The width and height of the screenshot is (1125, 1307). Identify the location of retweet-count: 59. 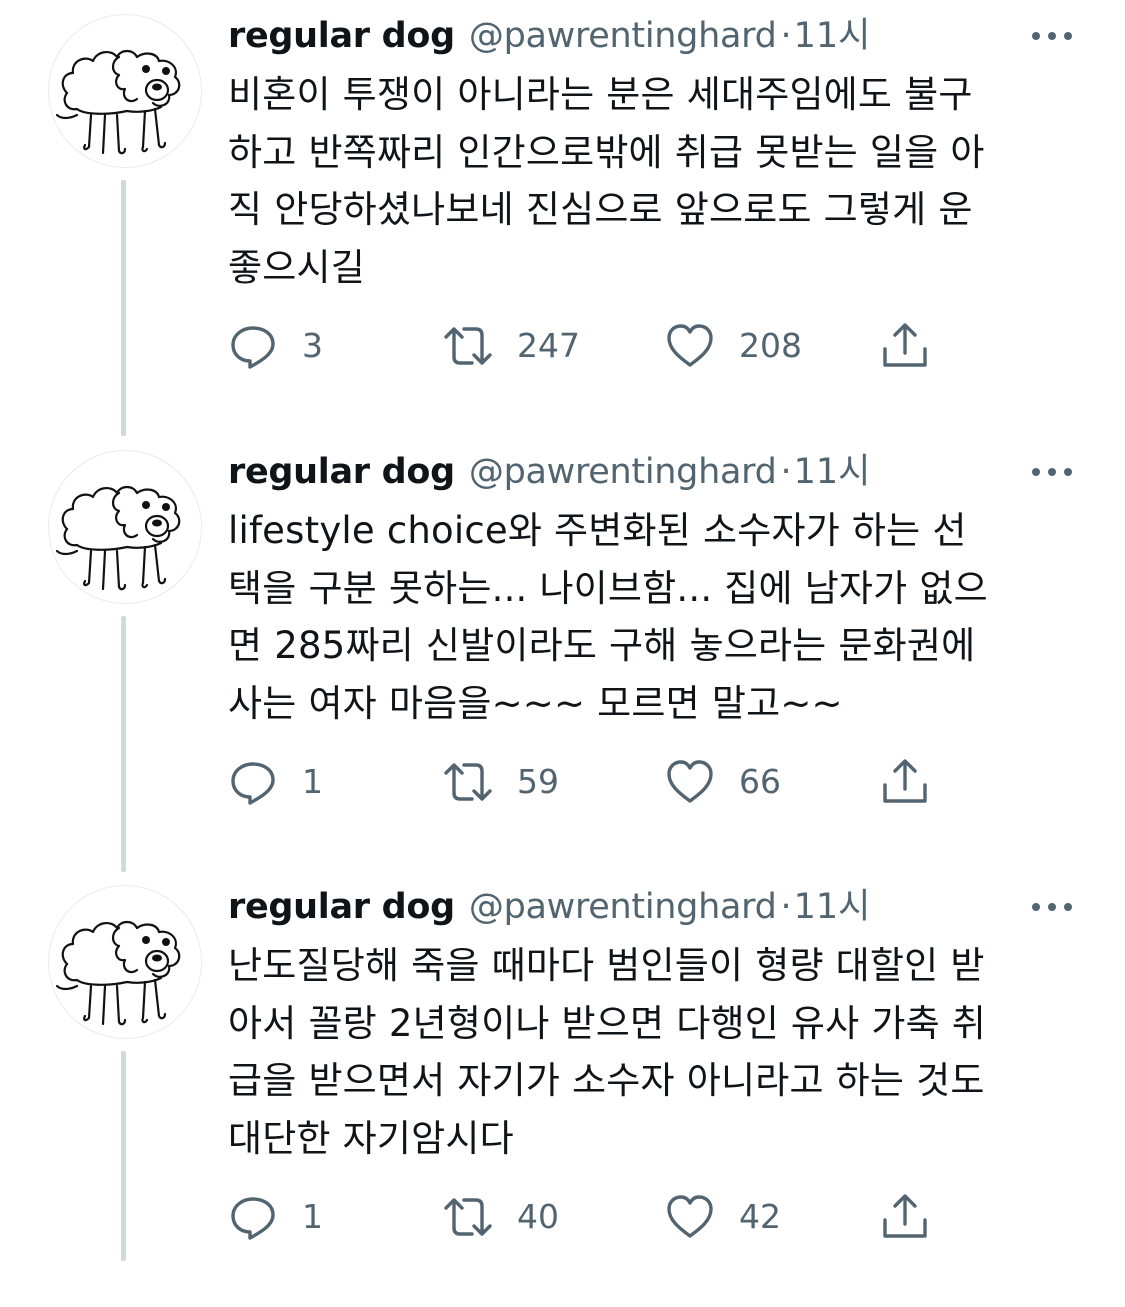
(538, 781).